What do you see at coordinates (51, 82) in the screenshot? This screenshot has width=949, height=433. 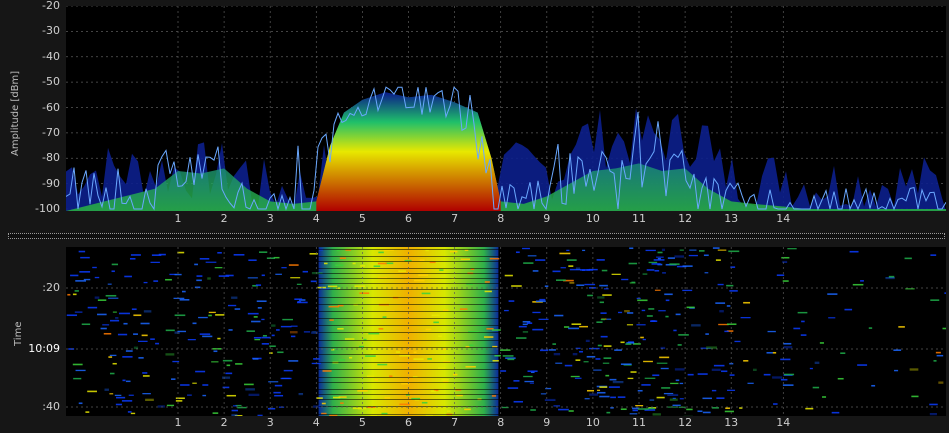 I see `amplitude-tick-label: -50` at bounding box center [51, 82].